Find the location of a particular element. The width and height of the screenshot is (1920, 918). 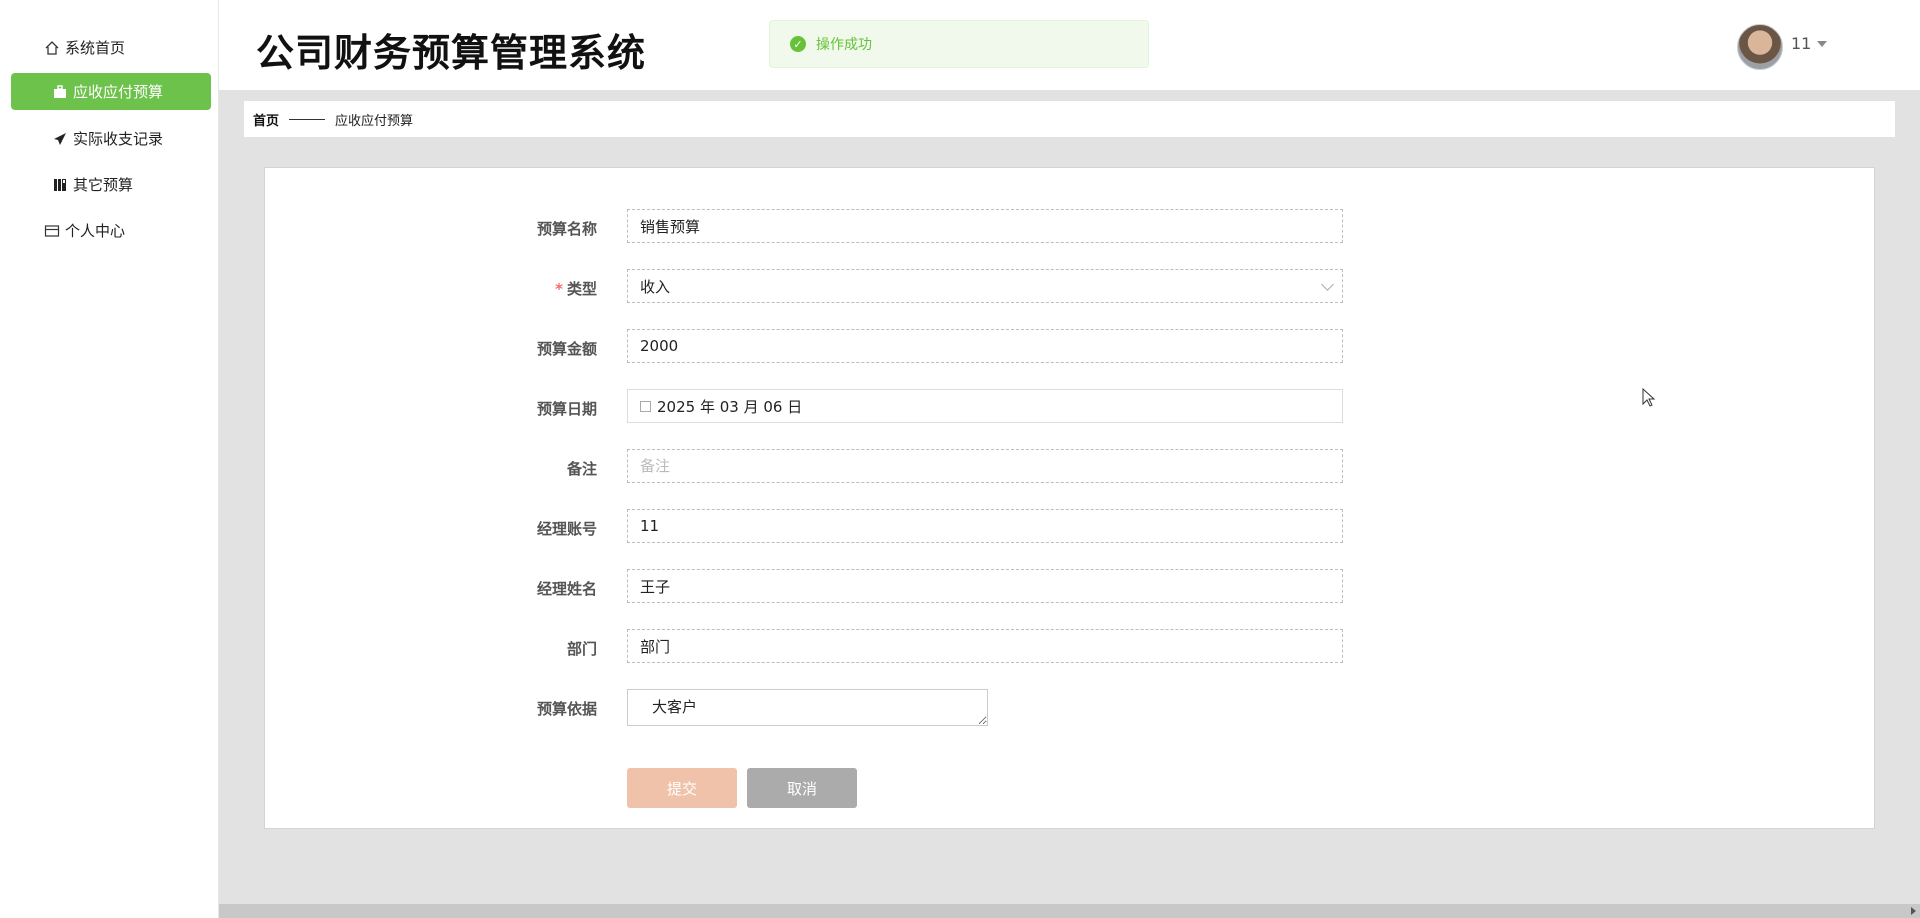

type-label: 类型 is located at coordinates (581, 289).